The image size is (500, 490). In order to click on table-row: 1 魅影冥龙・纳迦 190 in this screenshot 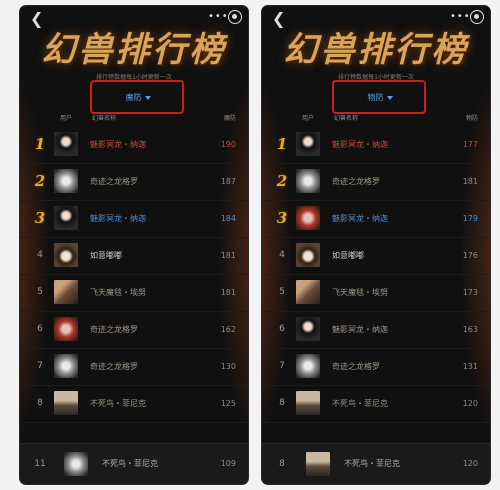, I will do `click(134, 145)`.